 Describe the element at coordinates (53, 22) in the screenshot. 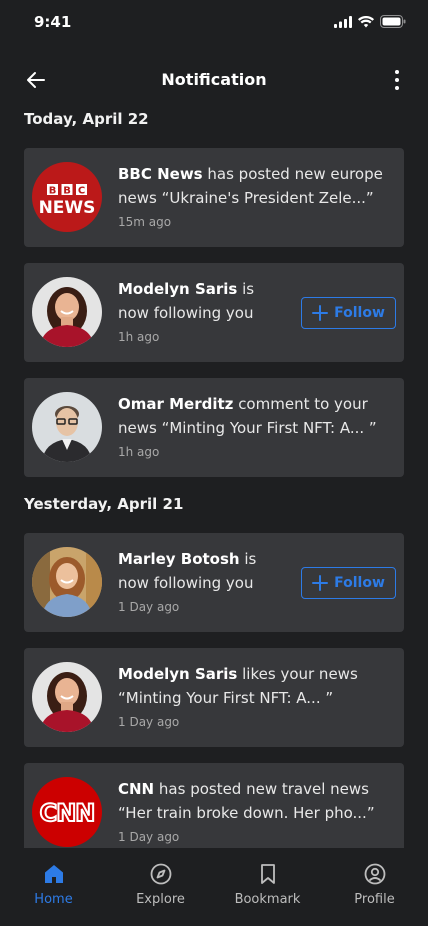

I see `status-time: 9:41` at that location.